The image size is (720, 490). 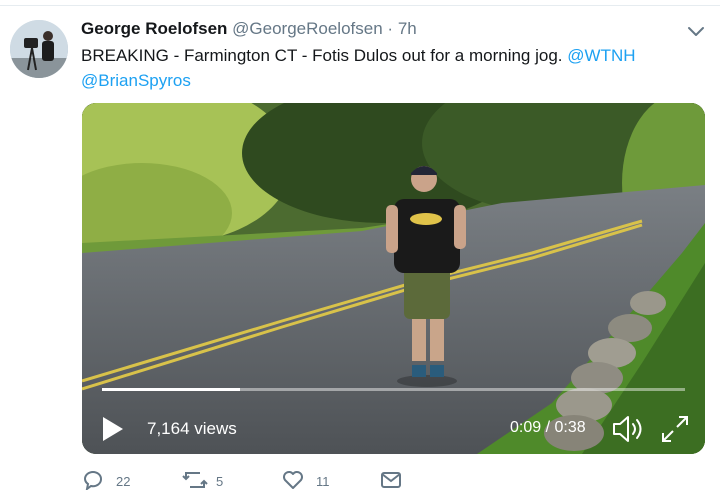 I want to click on retweet-count: 5, so click(x=220, y=481).